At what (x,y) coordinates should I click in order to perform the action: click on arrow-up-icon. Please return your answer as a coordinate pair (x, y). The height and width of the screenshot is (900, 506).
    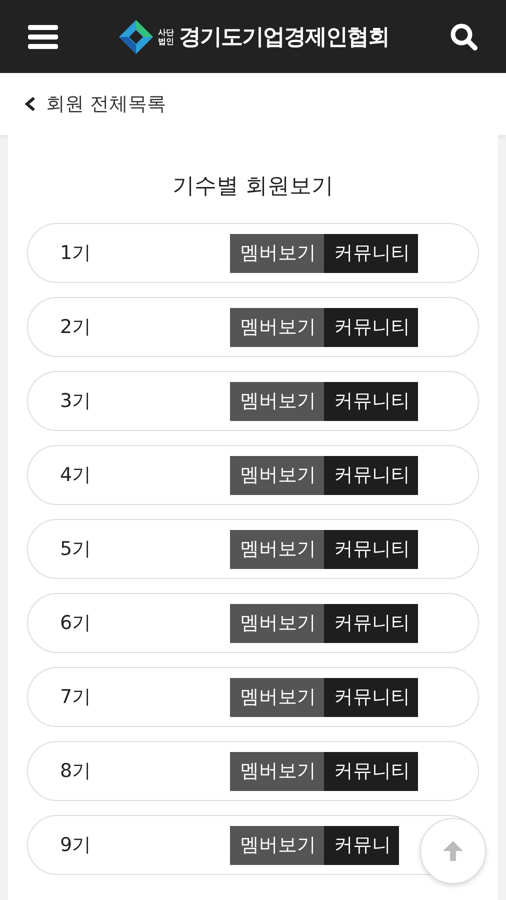
    Looking at the image, I should click on (453, 851).